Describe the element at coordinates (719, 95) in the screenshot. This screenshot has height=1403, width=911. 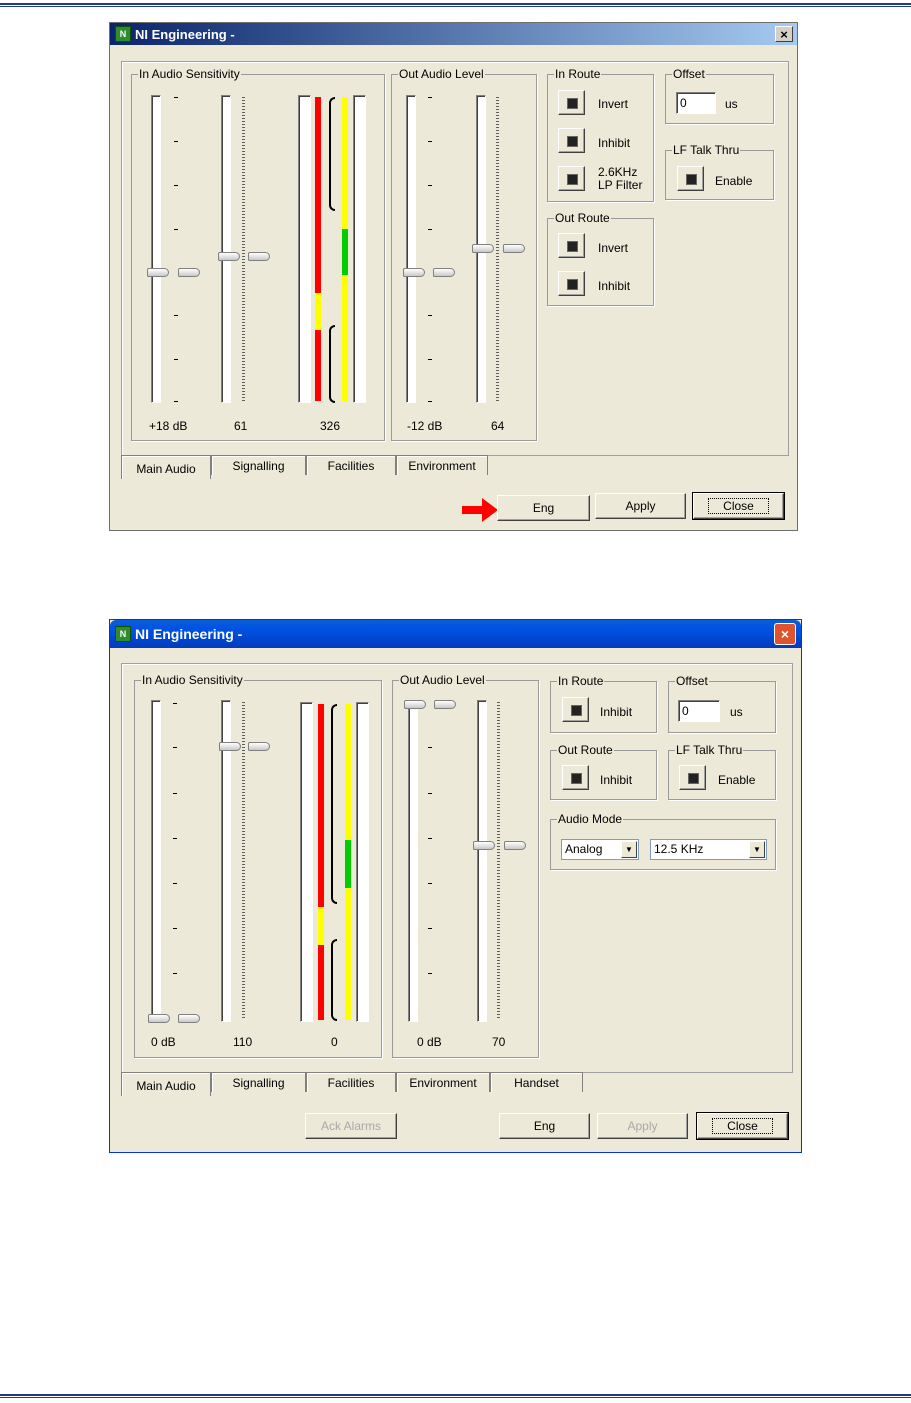
I see `offset-group: Offset 0 us` at that location.